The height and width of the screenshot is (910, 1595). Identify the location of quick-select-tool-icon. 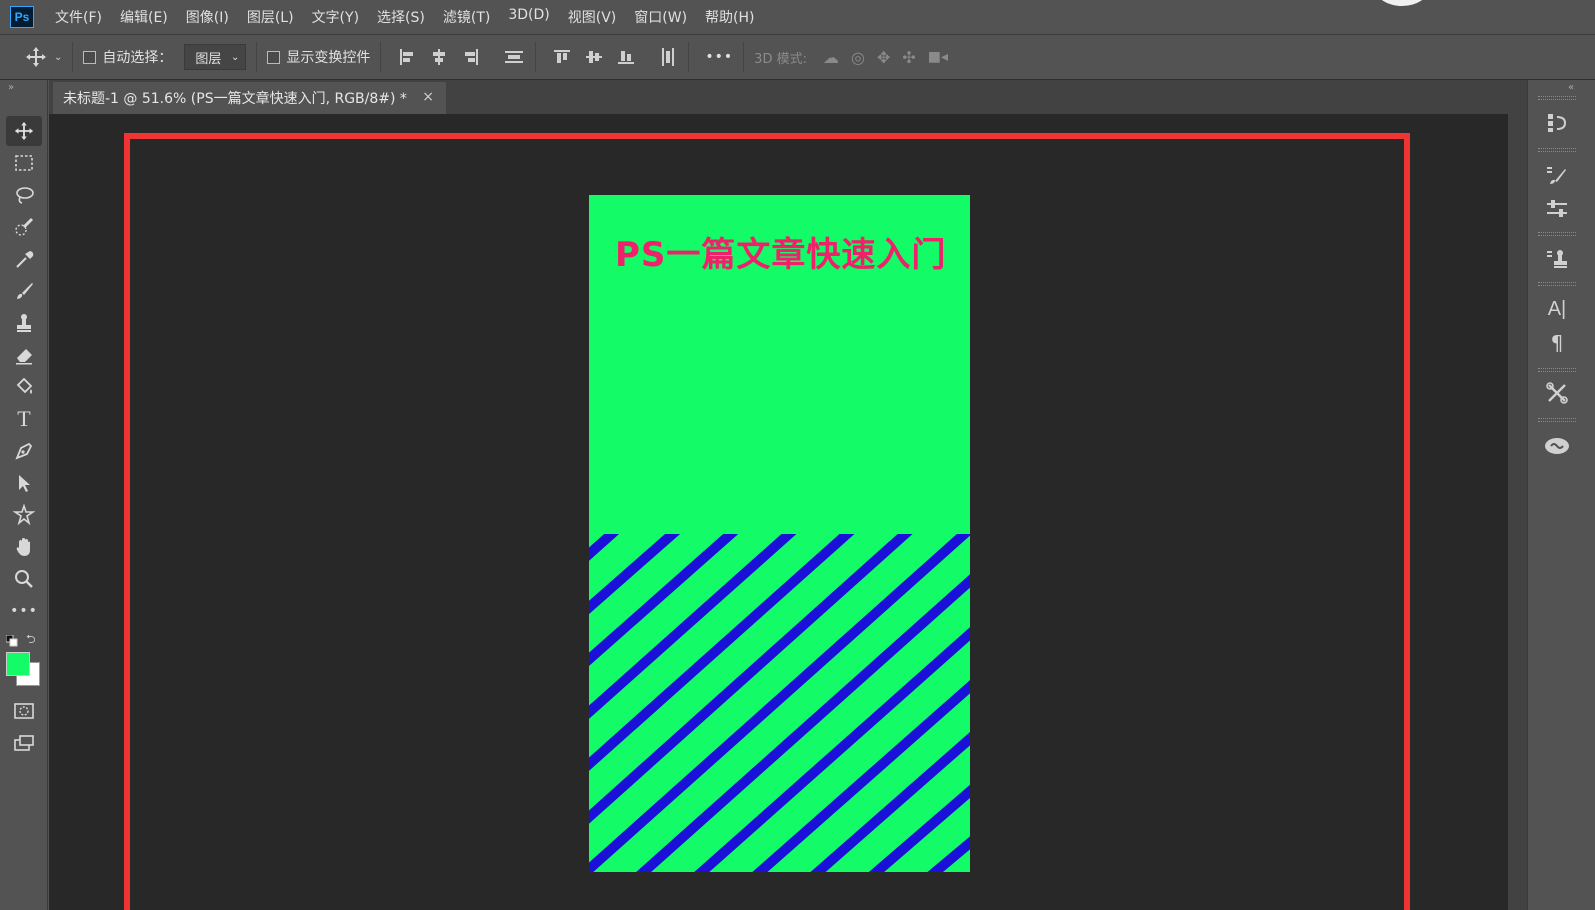
(24, 227).